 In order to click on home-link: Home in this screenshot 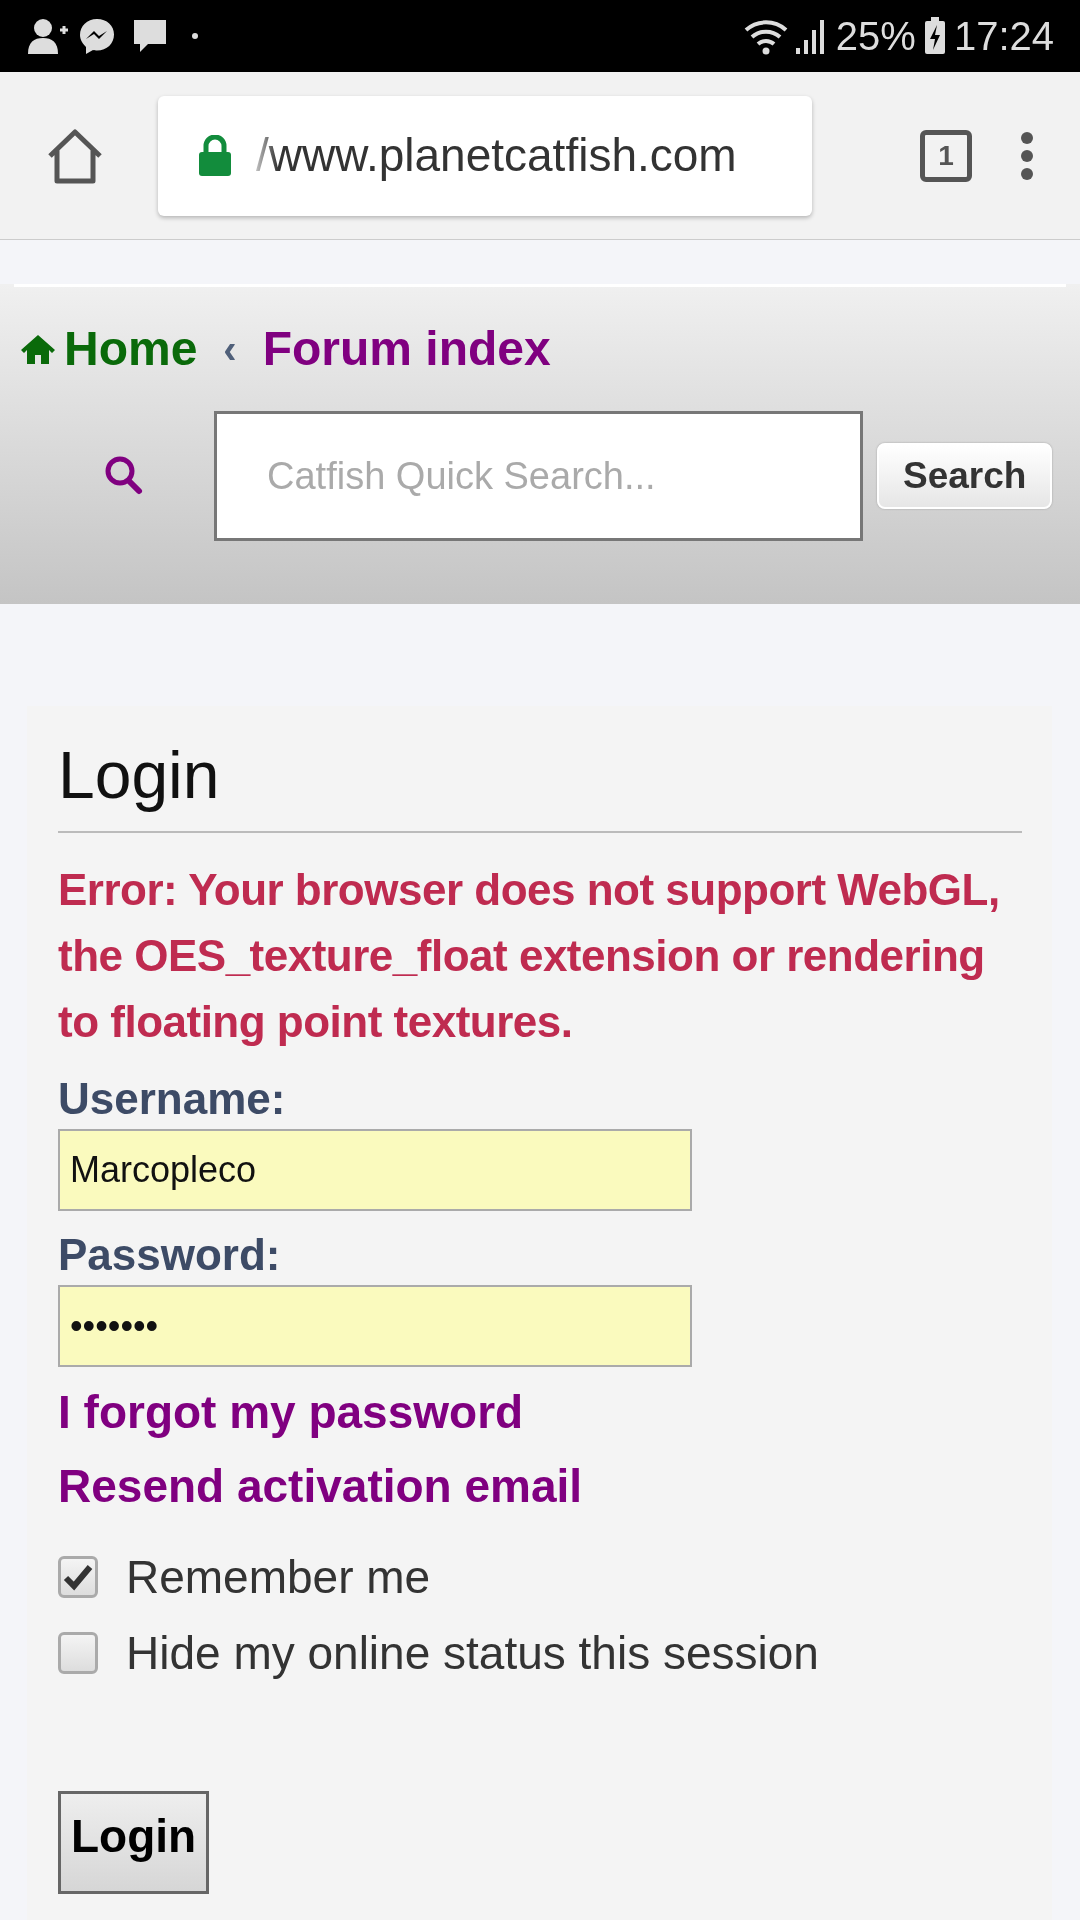, I will do `click(131, 349)`.